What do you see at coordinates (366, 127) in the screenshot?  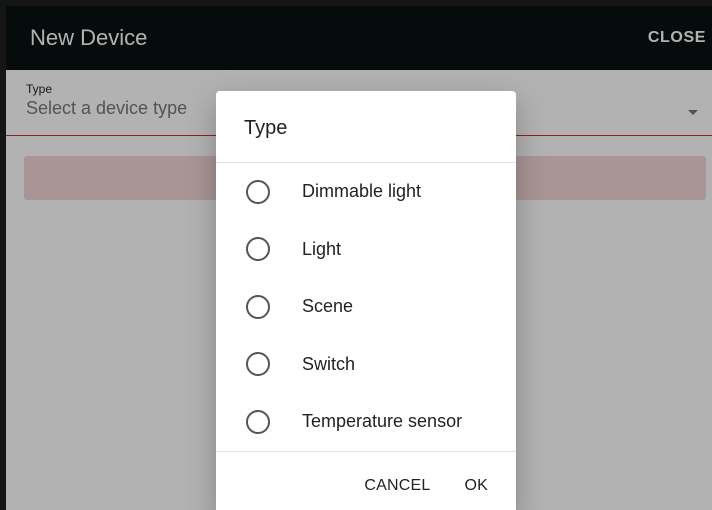 I see `dialog-title: Type` at bounding box center [366, 127].